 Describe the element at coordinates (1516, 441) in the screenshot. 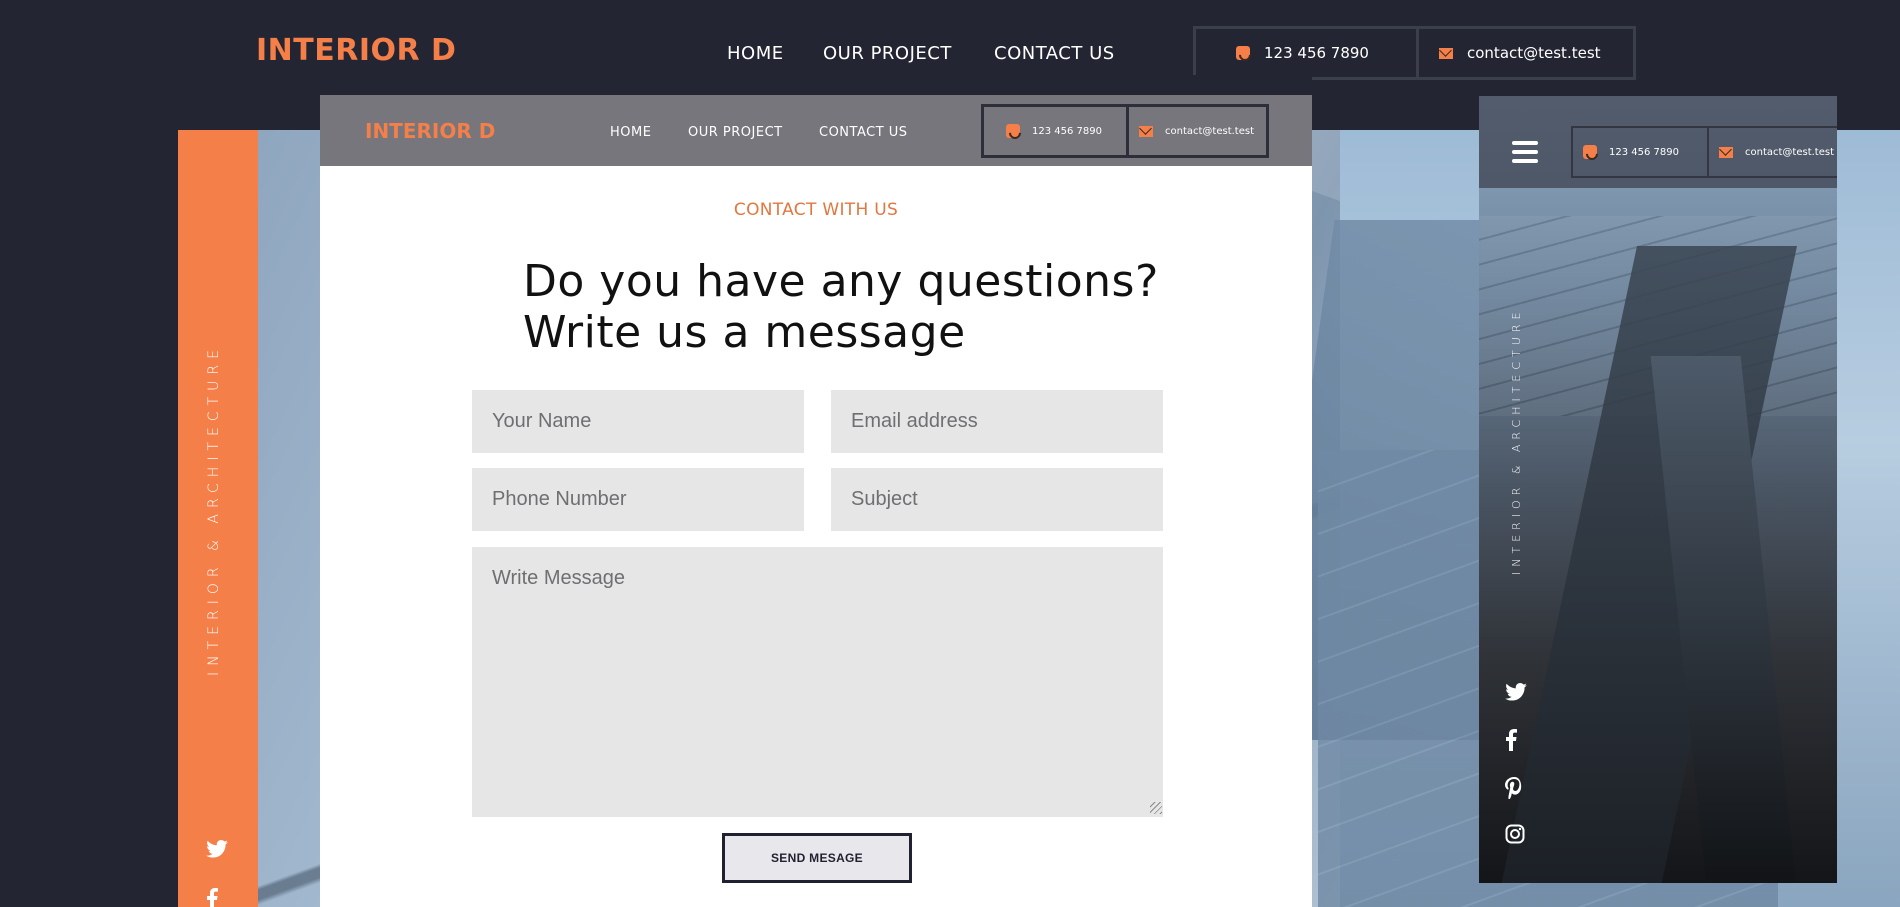

I see `mobile-tagline: INTERIOR & ARCHITECTURE` at that location.